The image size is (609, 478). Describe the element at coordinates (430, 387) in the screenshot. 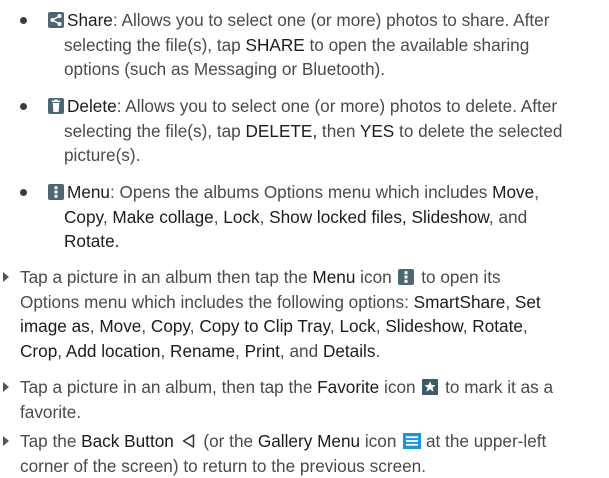

I see `favorite-star-icon` at that location.